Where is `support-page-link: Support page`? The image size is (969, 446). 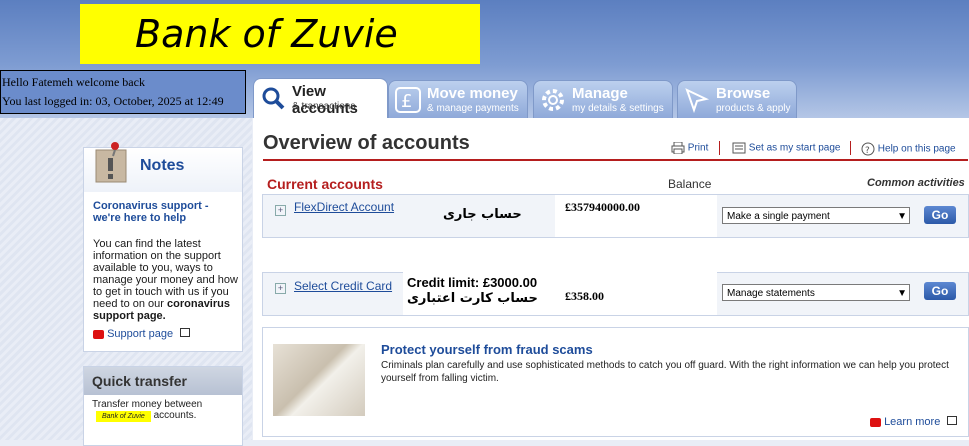 support-page-link: Support page is located at coordinates (165, 334).